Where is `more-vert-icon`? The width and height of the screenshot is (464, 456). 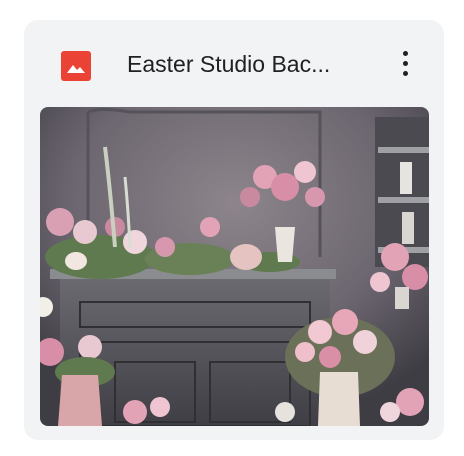 more-vert-icon is located at coordinates (405, 53).